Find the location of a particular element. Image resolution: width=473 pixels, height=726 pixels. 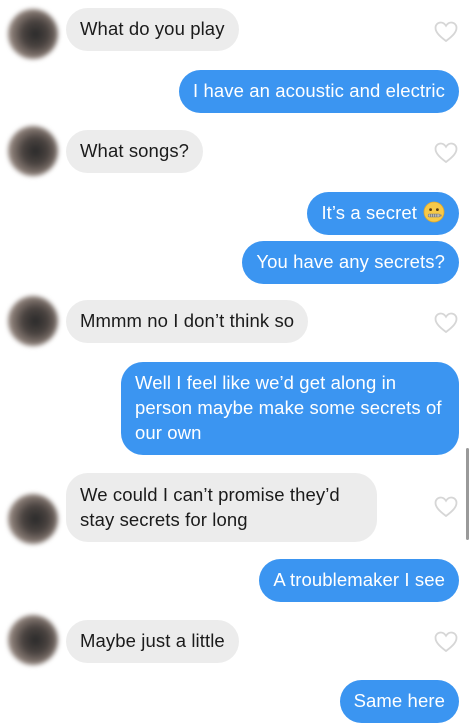

message-text: I have an acoustic and electric is located at coordinates (319, 90).